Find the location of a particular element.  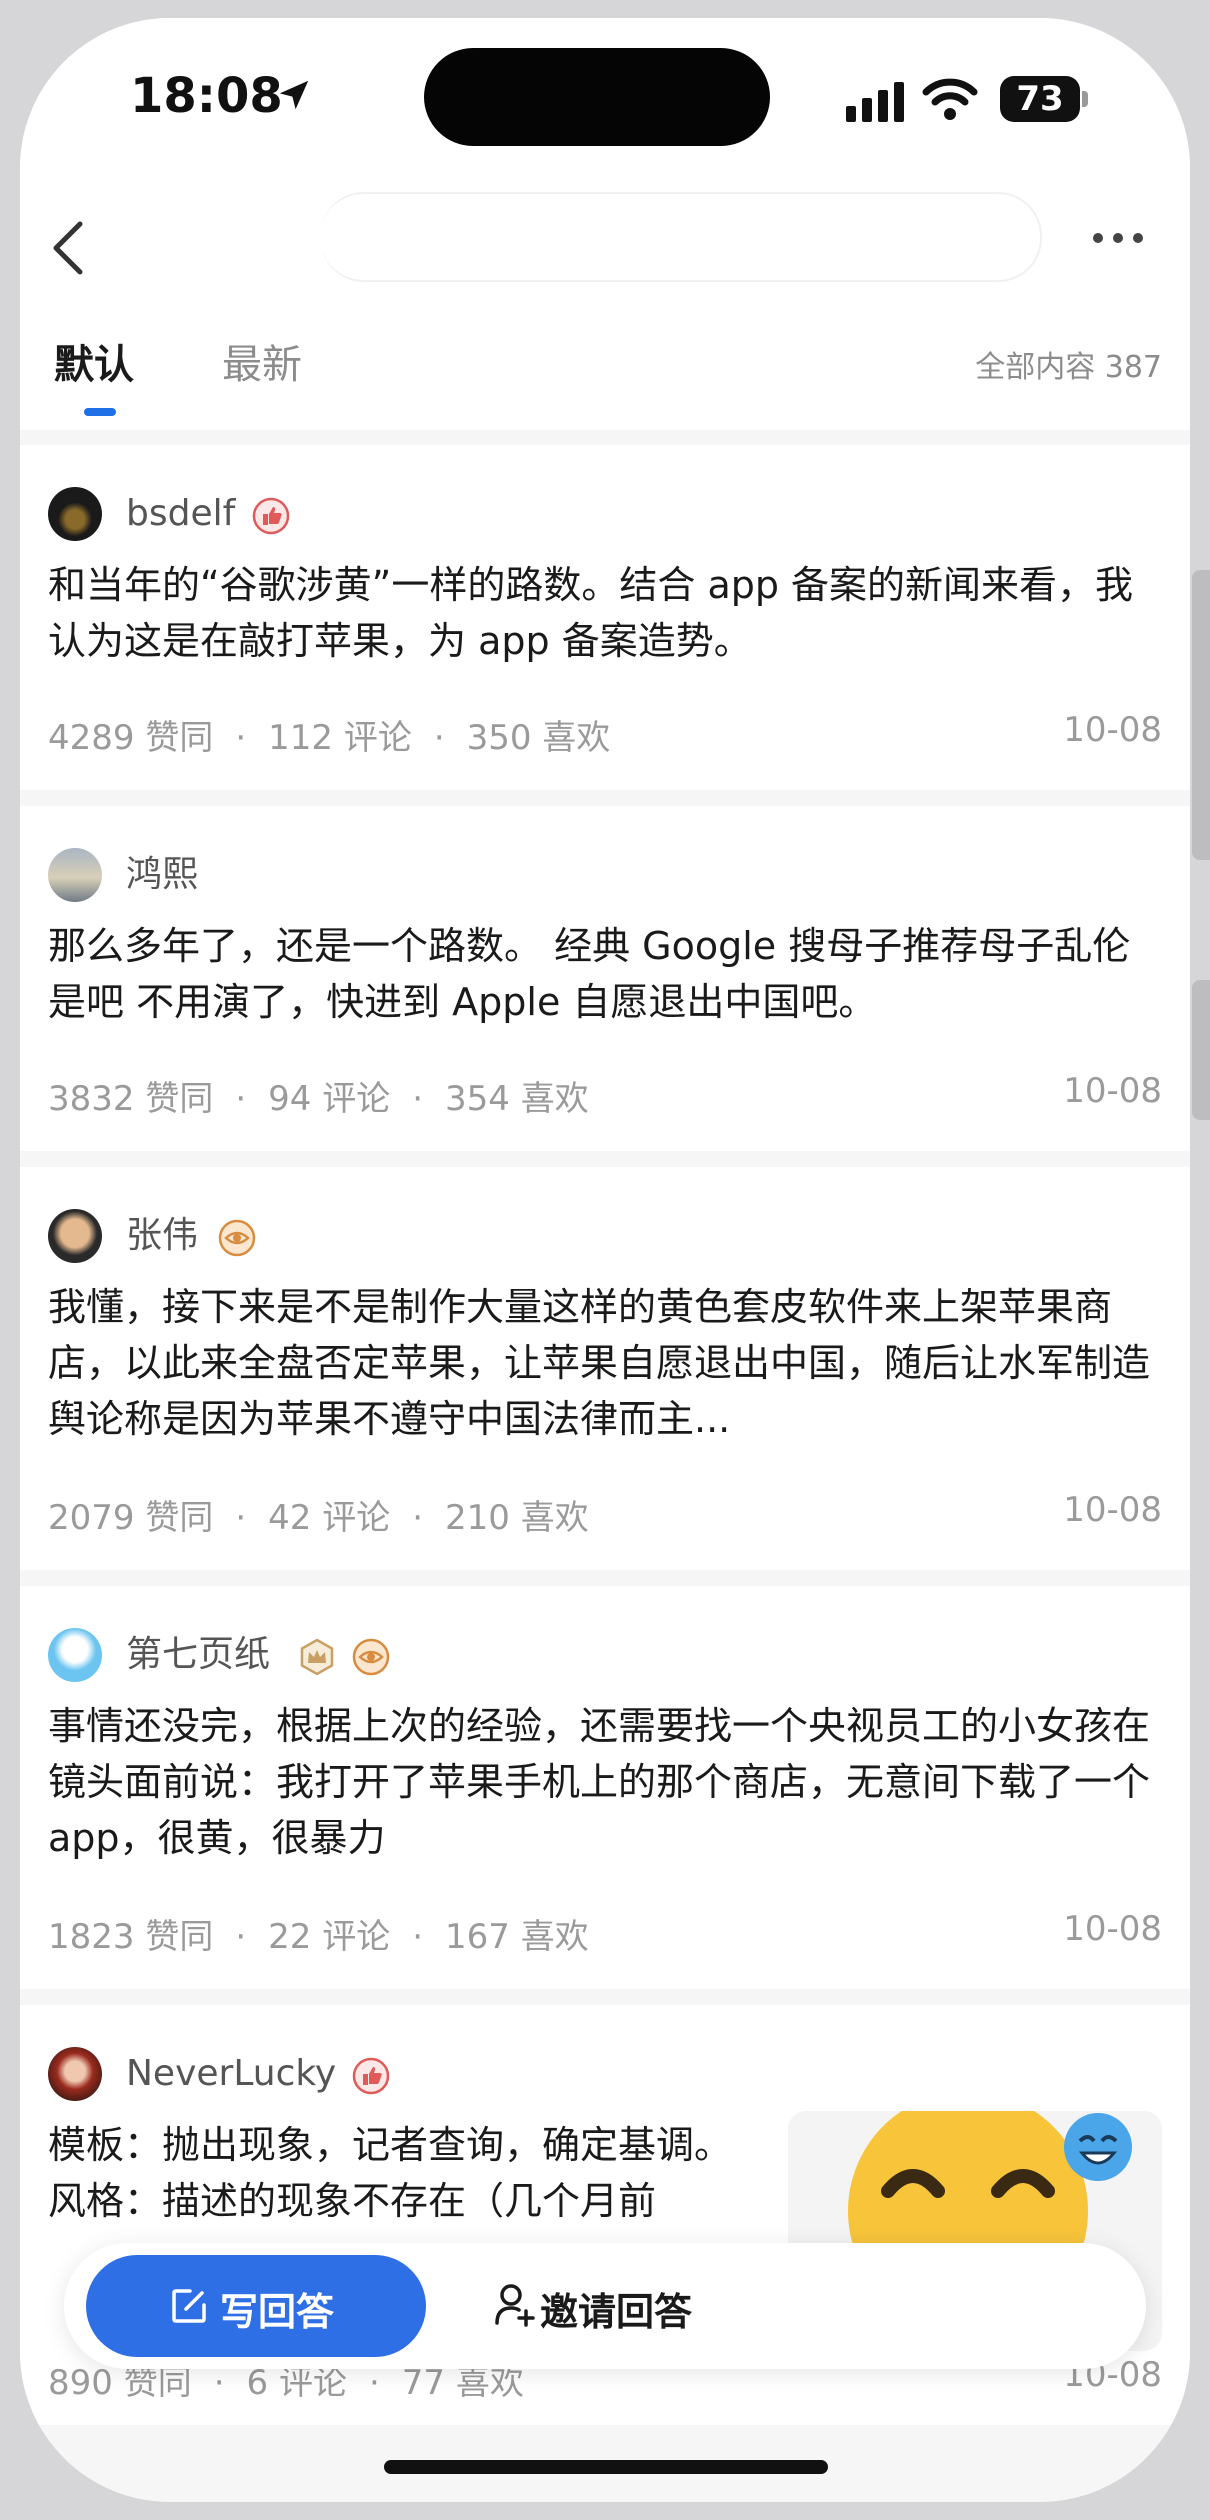

likes-count: 1823 赞同 is located at coordinates (131, 1937).